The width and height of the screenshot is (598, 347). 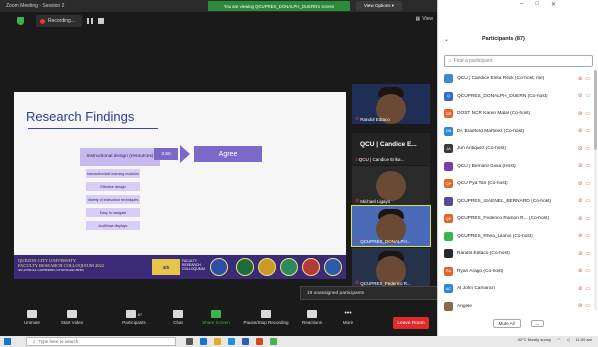 What do you see at coordinates (379, 6) in the screenshot?
I see `view-options-button: View Options ▾` at bounding box center [379, 6].